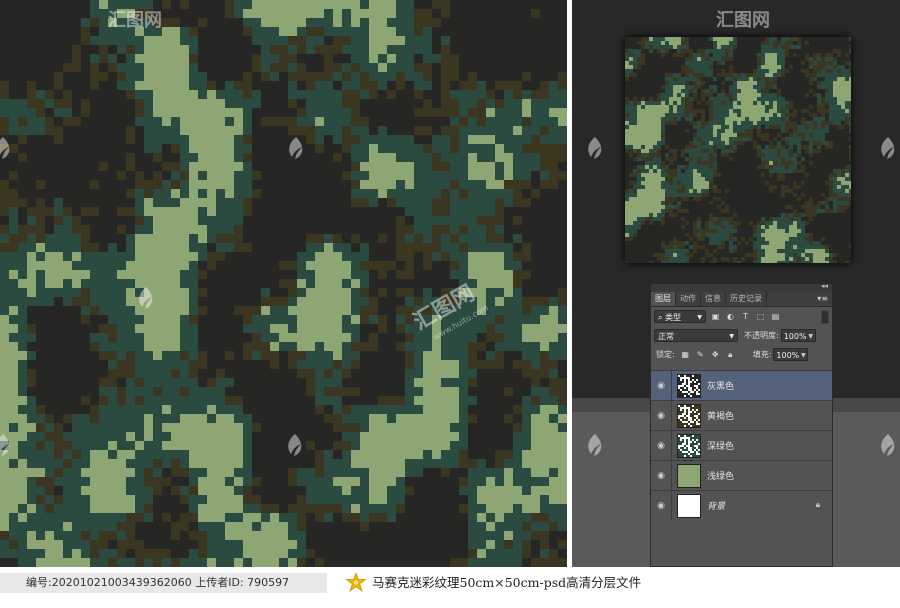 Image resolution: width=900 pixels, height=608 pixels. I want to click on id-label: 编号:, so click(39, 582).